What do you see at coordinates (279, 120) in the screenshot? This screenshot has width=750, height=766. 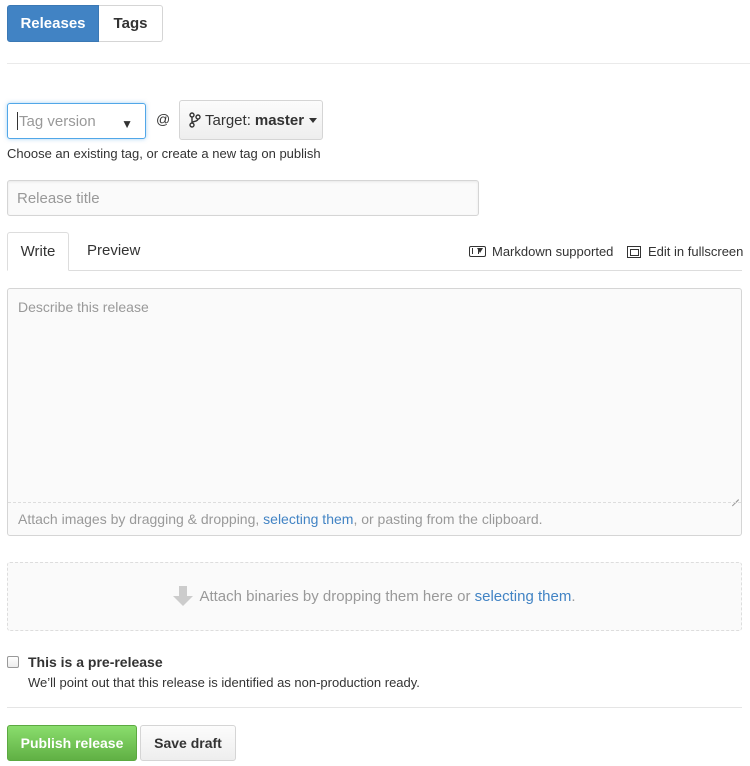 I see `target-value: master` at bounding box center [279, 120].